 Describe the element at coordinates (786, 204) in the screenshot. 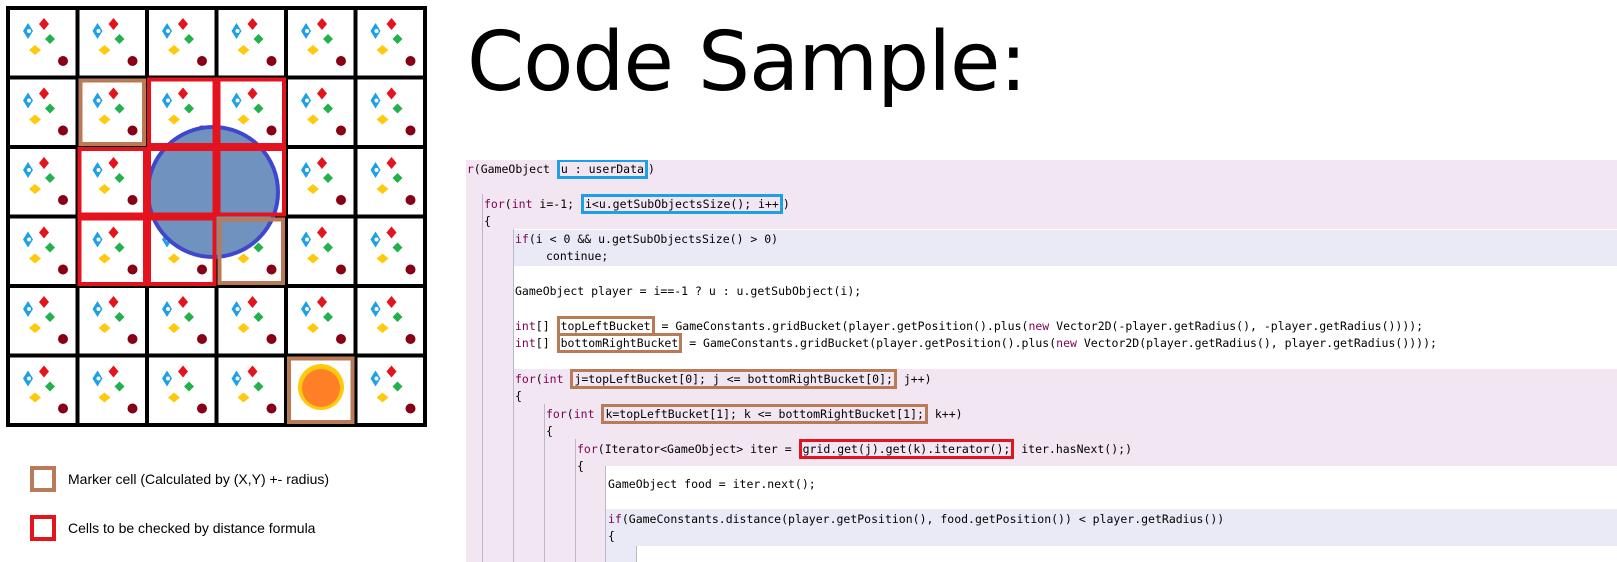

I see `code-text: )` at that location.